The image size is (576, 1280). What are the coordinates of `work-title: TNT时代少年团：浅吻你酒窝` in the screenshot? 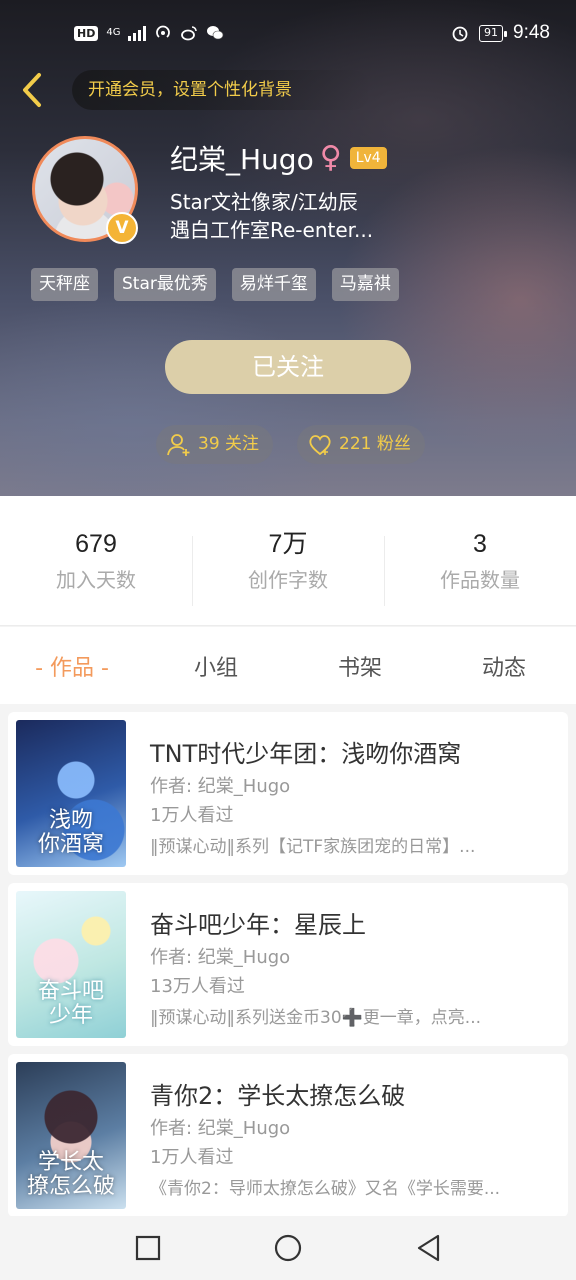 It's located at (305, 751).